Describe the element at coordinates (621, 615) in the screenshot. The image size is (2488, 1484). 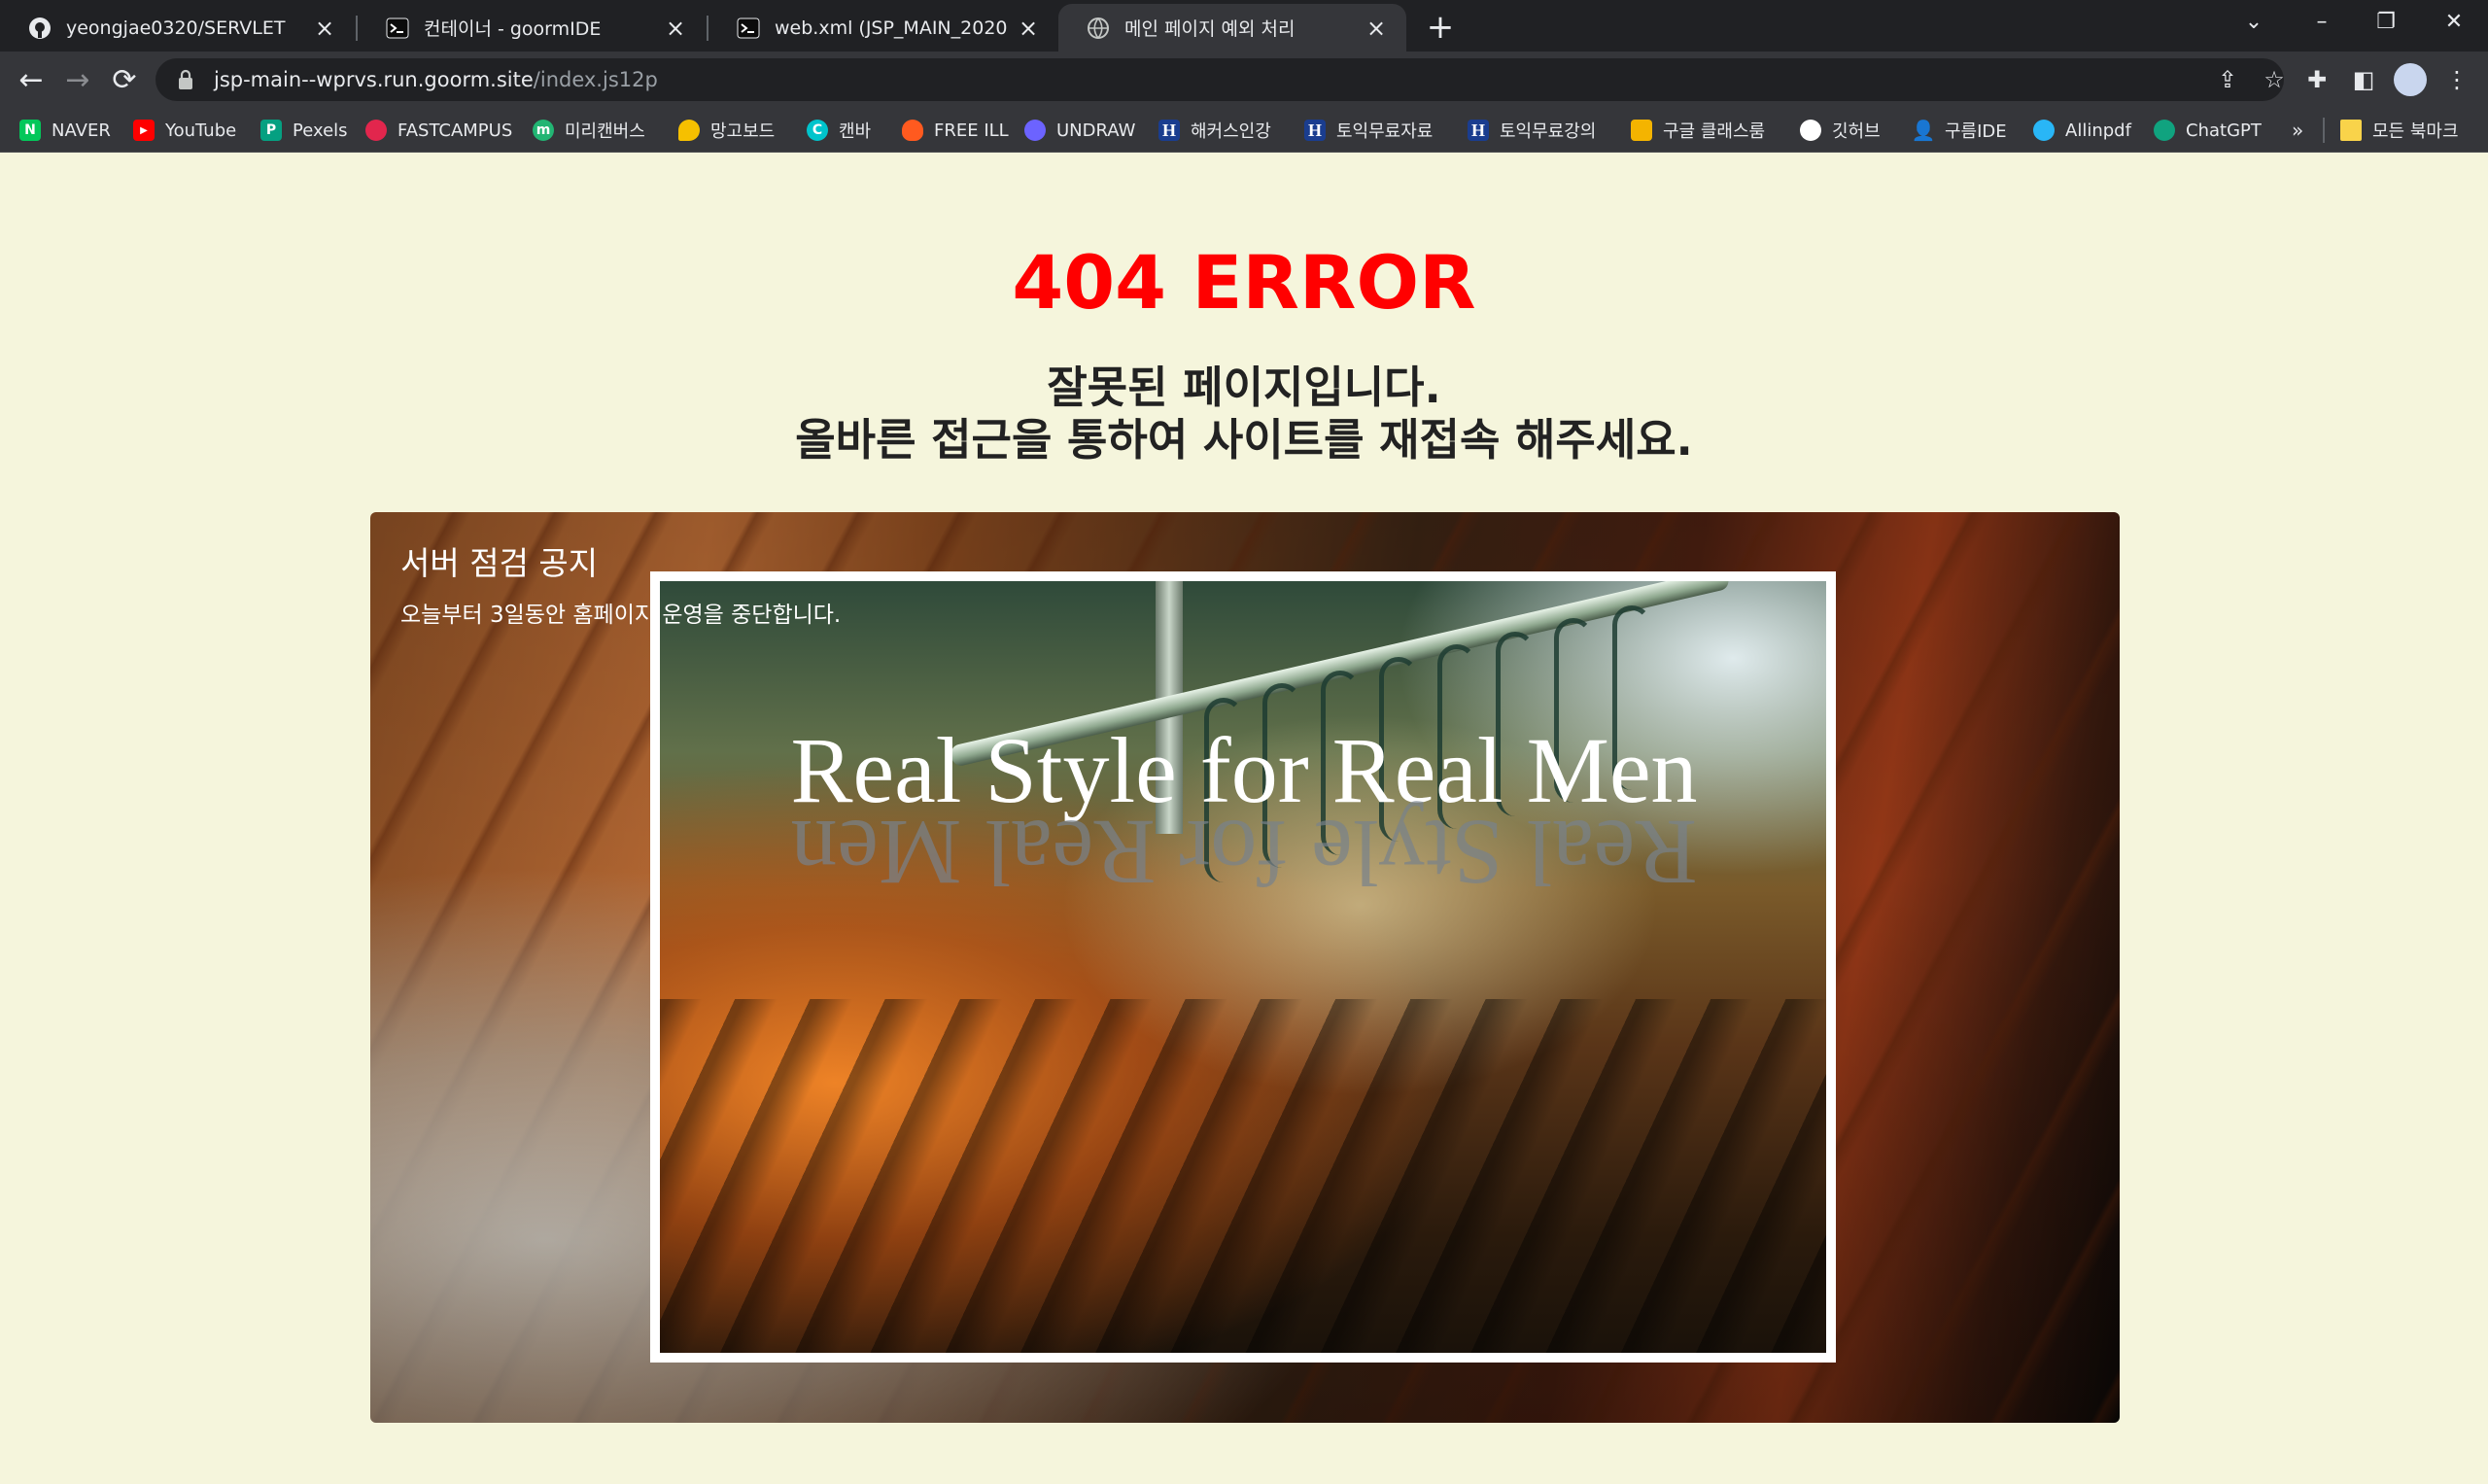
I see `notice-text: 오늘부터 3일동안 홈페이지 운영을 중단합니다.` at that location.